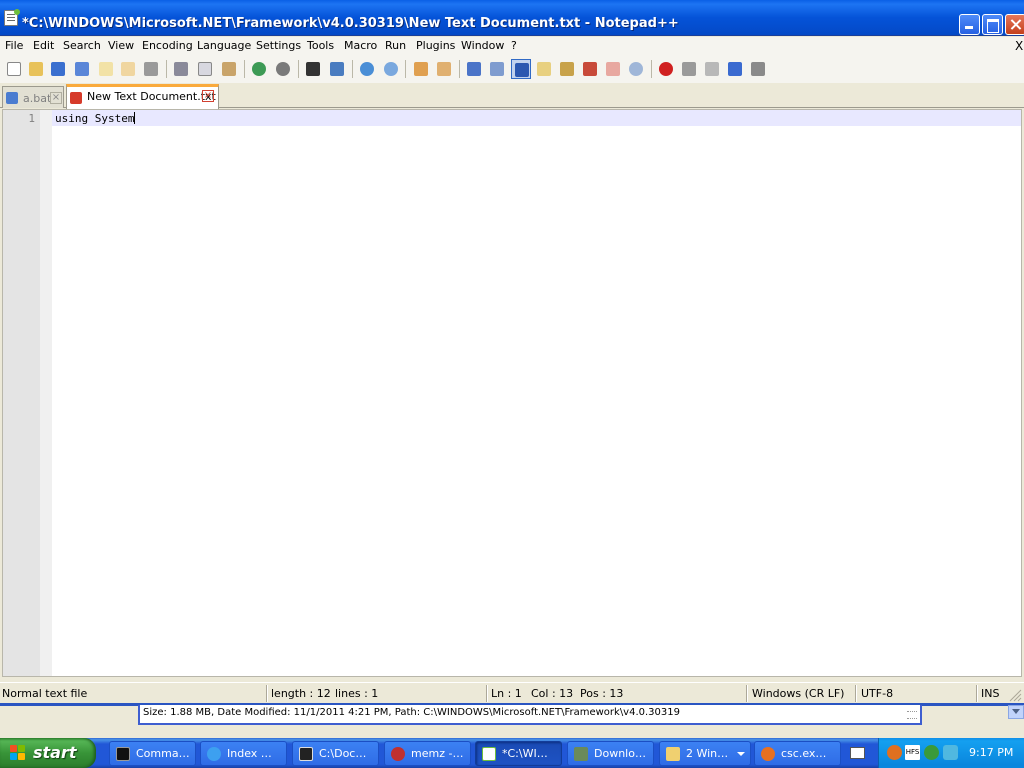 The width and height of the screenshot is (1024, 768). Describe the element at coordinates (512, 96) in the screenshot. I see `tab-bar: a.bat × New Text Document.txt ×` at that location.